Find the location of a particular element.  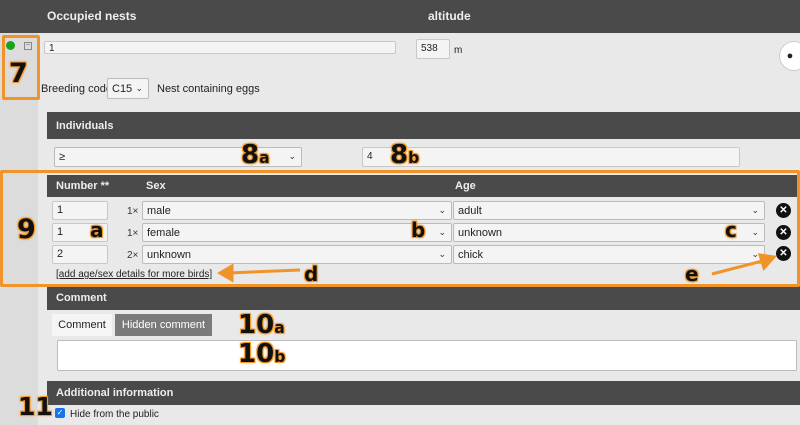

altitude-unit: m is located at coordinates (458, 50).